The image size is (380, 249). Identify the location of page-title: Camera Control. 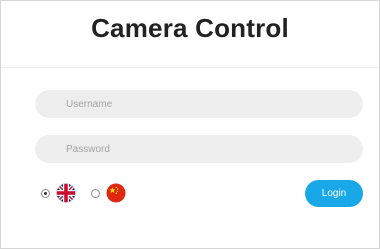
(190, 28).